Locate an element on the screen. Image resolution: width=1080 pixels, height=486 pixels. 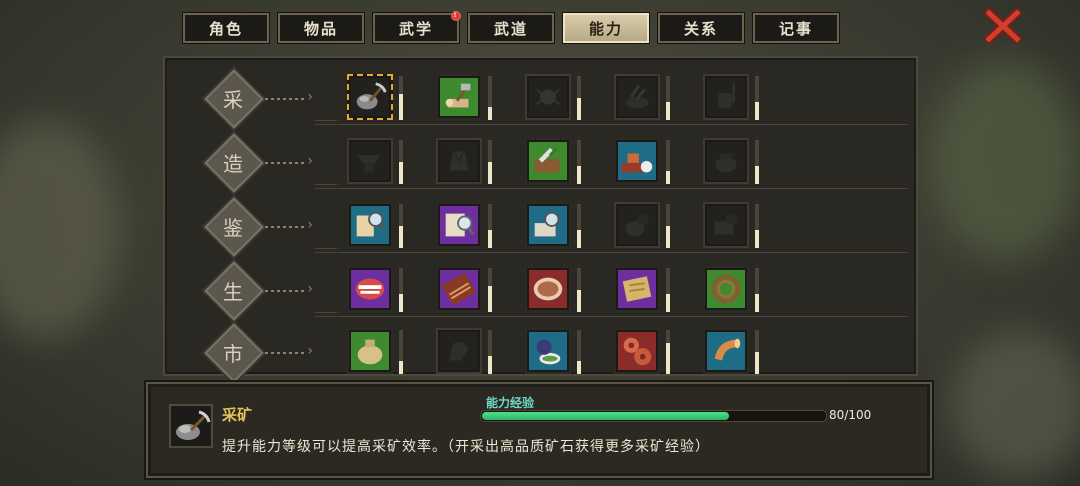
mouth-icon is located at coordinates (370, 289).